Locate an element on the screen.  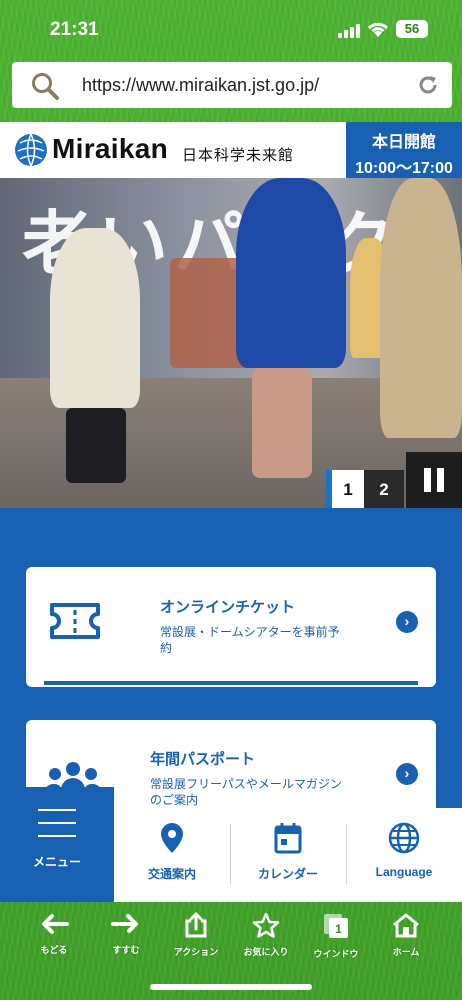
favorites-button: お気に入り is located at coordinates (266, 935).